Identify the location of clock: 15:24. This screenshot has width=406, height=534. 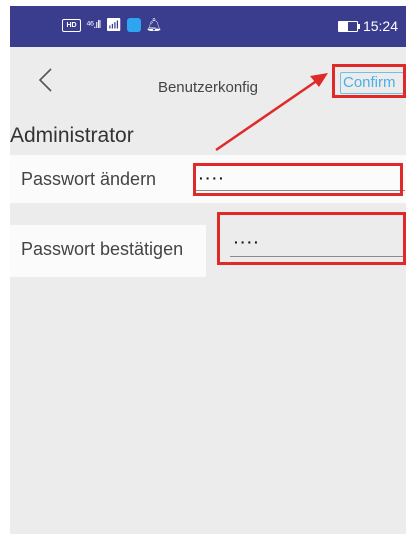
(380, 26).